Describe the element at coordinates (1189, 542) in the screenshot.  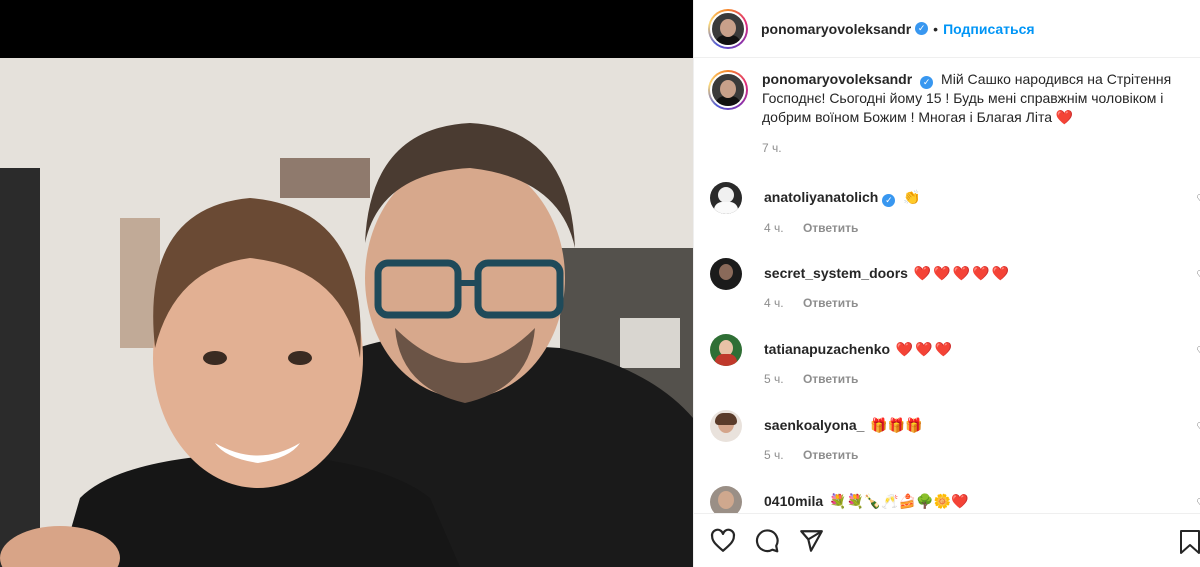
I see `bookmark-icon` at that location.